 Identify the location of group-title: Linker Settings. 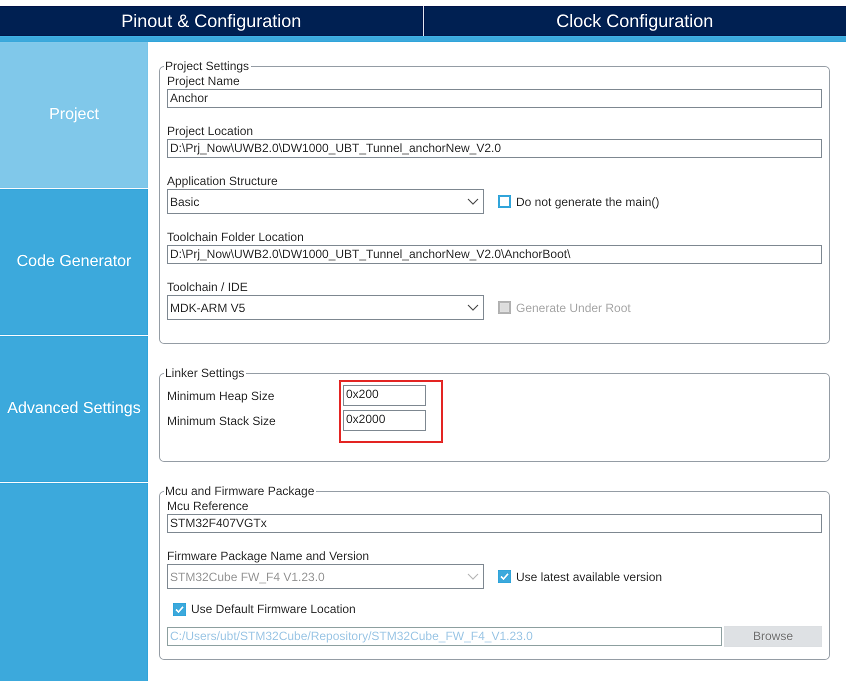
(205, 373).